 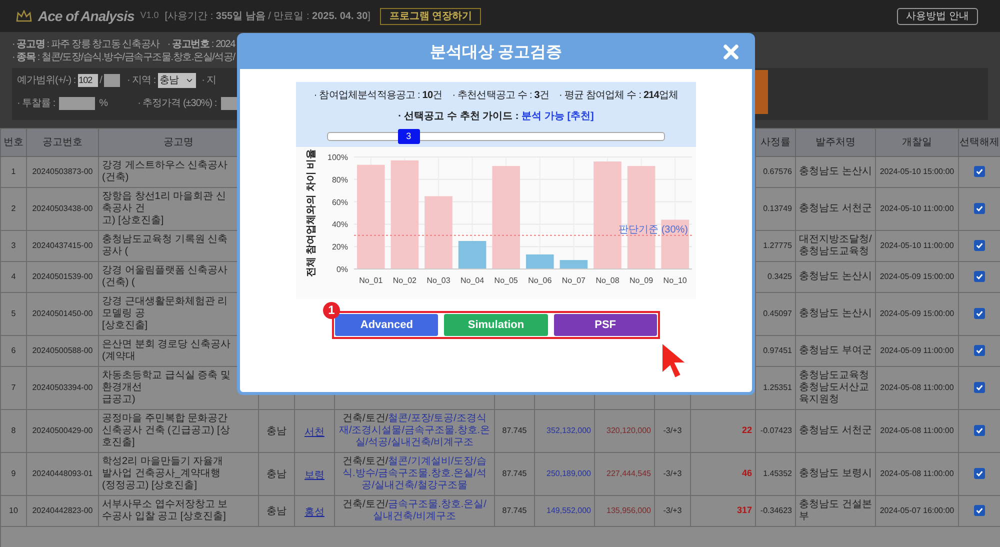 What do you see at coordinates (605, 325) in the screenshot?
I see `action-button: PSF` at bounding box center [605, 325].